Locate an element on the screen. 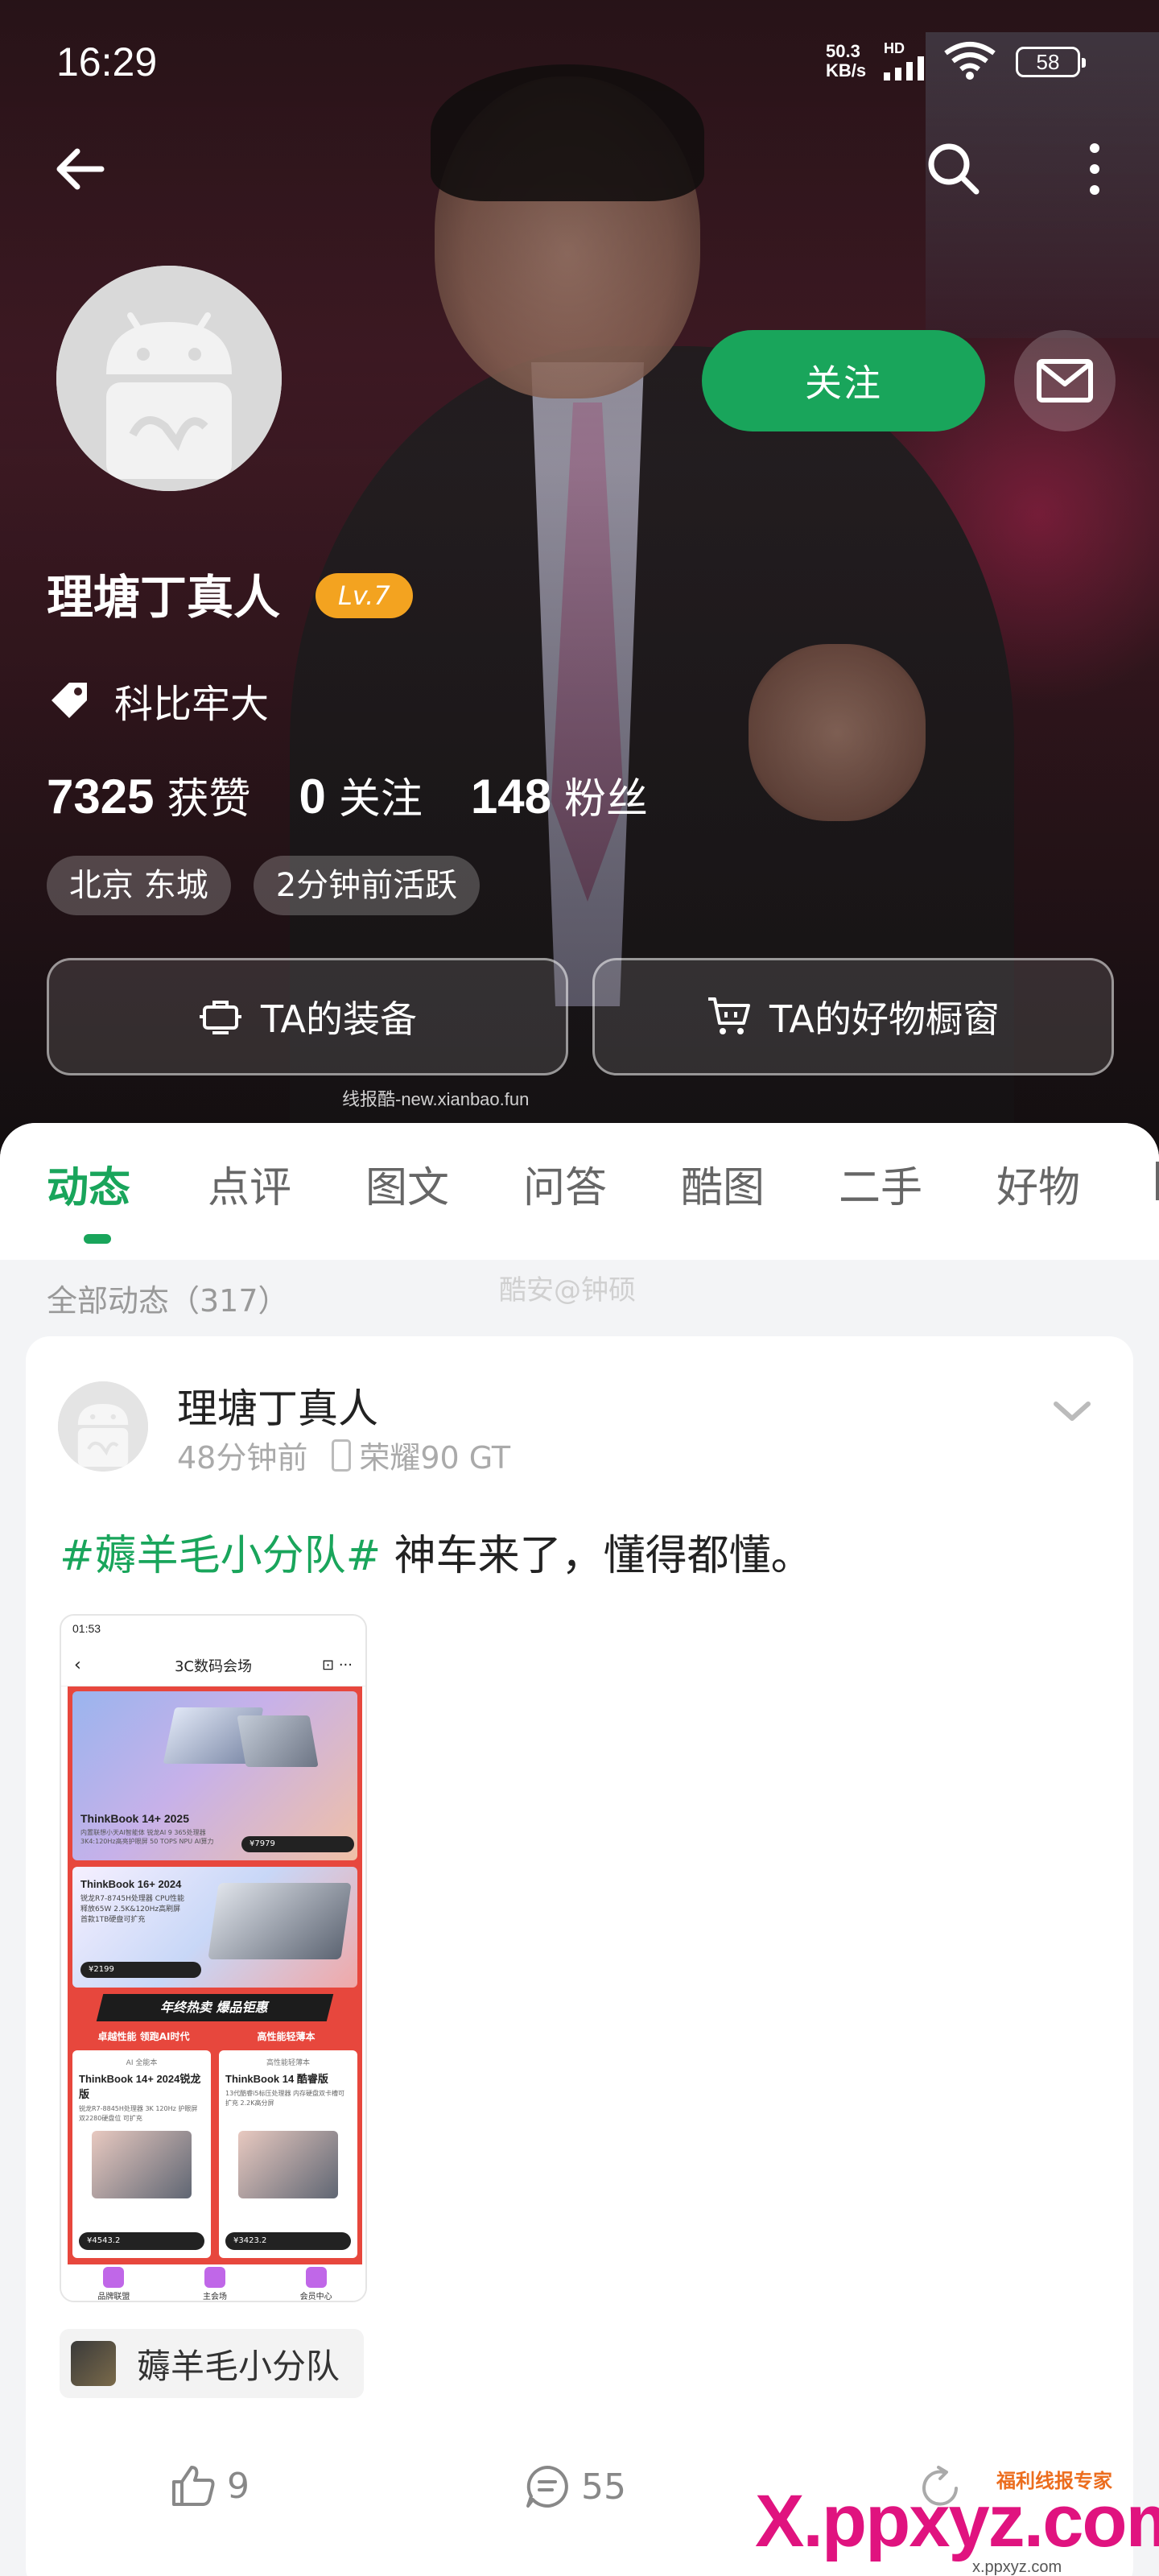 The height and width of the screenshot is (2576, 1159). active-tab-indicator is located at coordinates (97, 1239).